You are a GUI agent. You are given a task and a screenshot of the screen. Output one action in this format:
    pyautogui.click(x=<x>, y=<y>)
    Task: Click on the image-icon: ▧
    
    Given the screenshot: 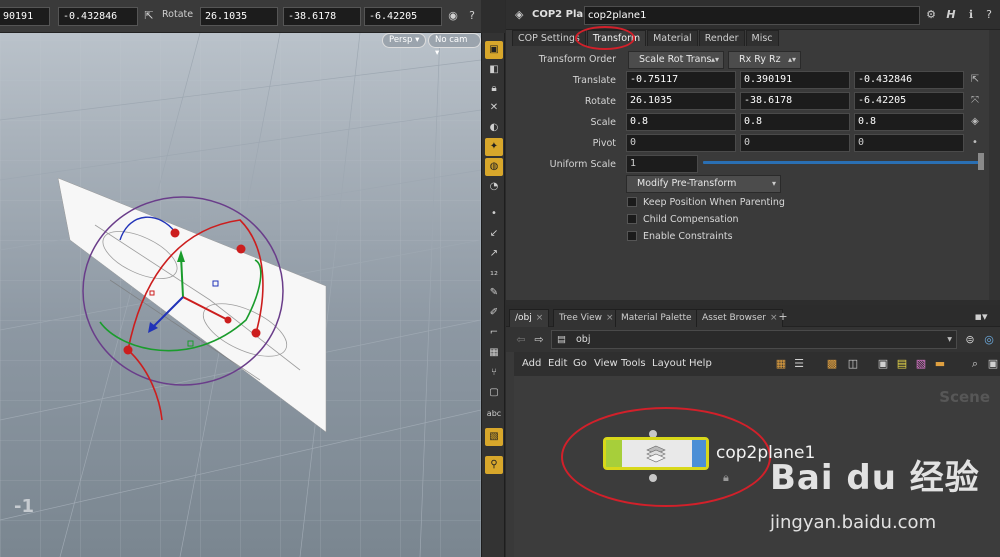 What is the action you would take?
    pyautogui.click(x=494, y=437)
    